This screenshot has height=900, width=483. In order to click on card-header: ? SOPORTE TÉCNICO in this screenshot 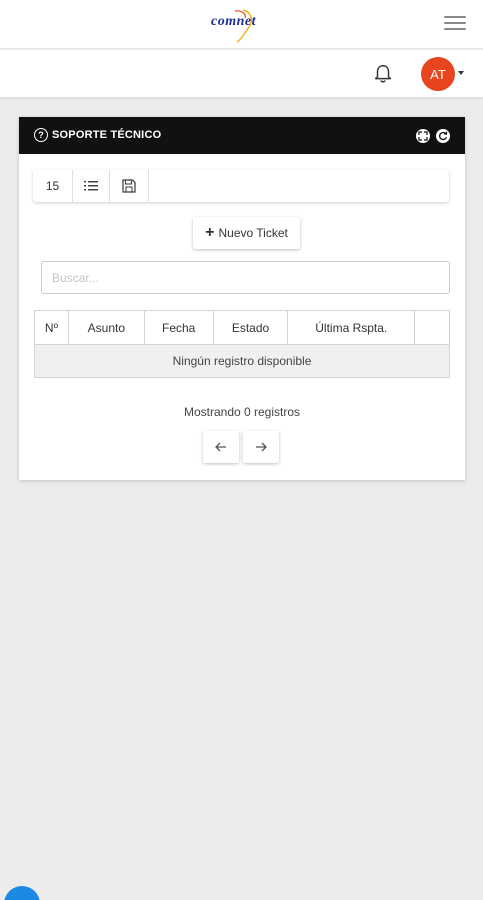, I will do `click(242, 135)`.